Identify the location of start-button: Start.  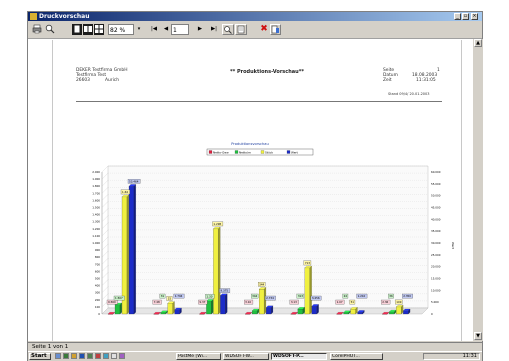
(40, 356).